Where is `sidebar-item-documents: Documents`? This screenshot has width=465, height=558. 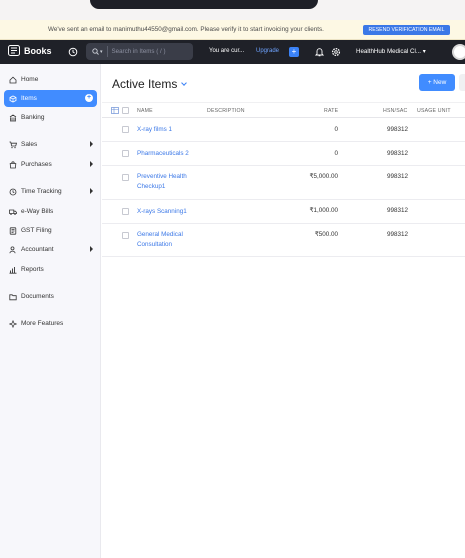
sidebar-item-documents: Documents is located at coordinates (50, 296).